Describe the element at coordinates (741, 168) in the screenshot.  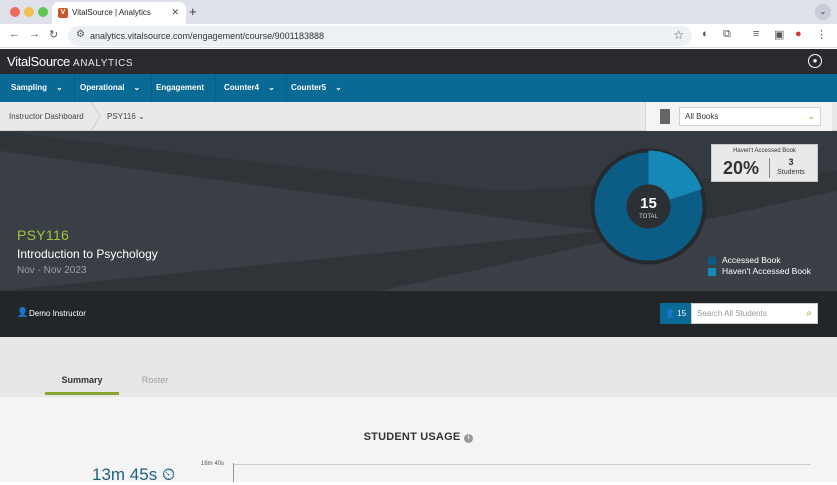
I see `tooltip-percent: 20%` at that location.